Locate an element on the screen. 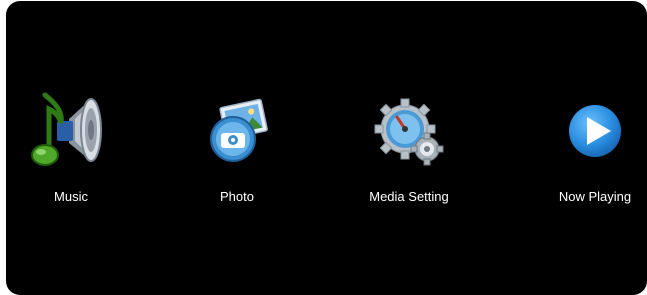 The width and height of the screenshot is (647, 295). menu-item-label: Media Setting is located at coordinates (409, 196).